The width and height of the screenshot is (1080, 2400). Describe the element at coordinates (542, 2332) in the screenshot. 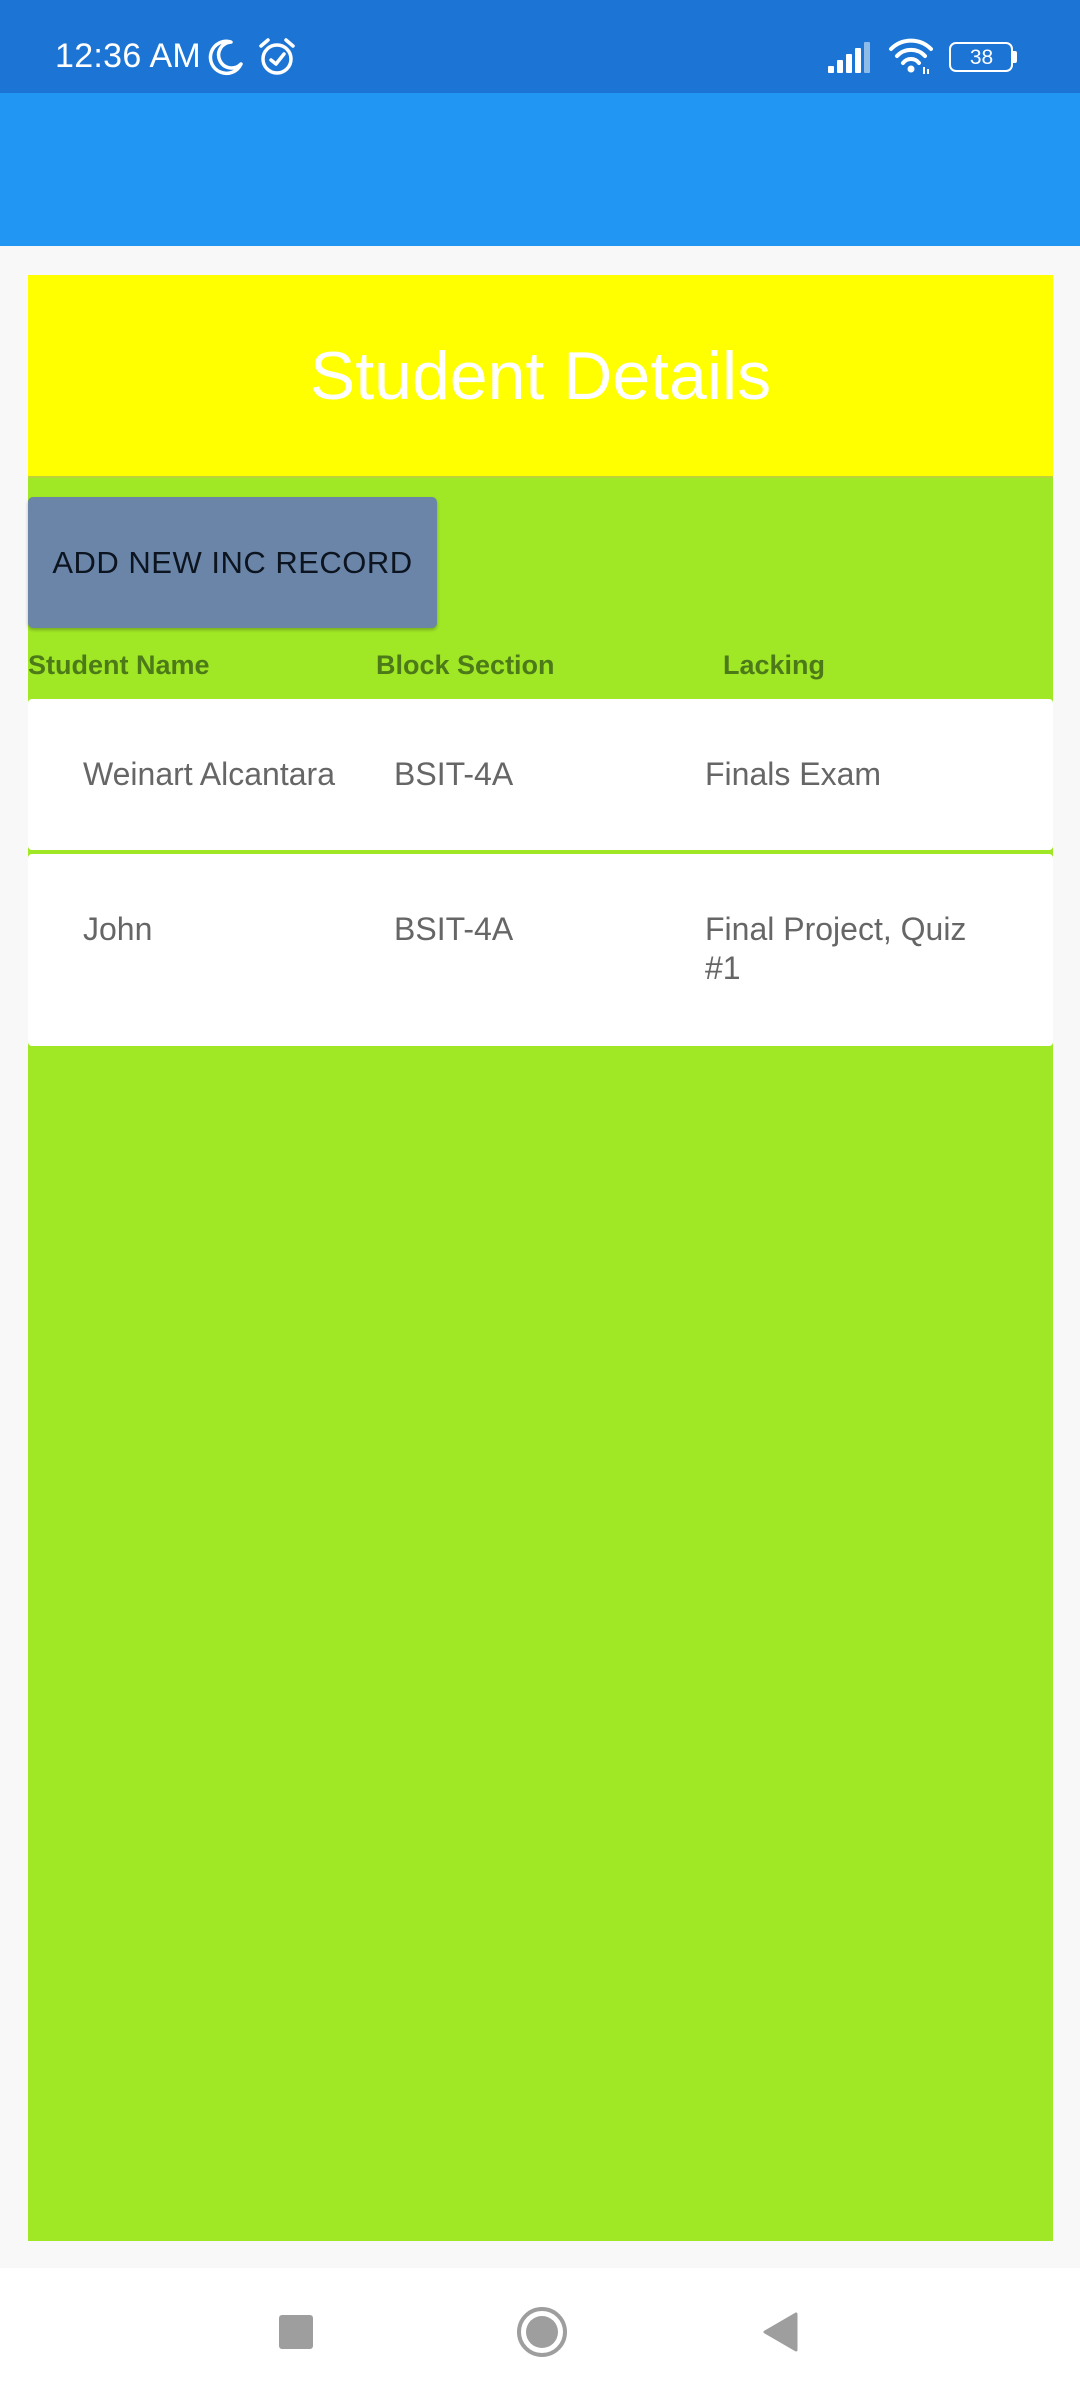

I see `home-icon` at that location.